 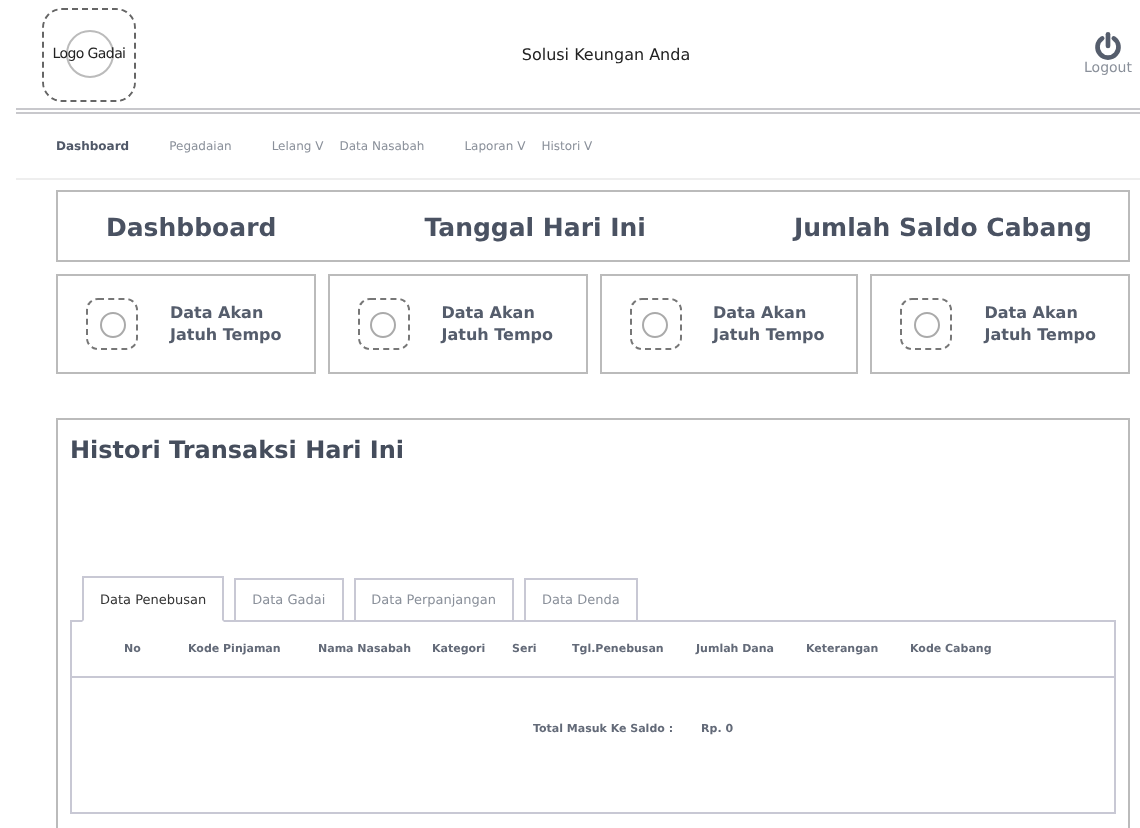 What do you see at coordinates (238, 450) in the screenshot?
I see `history-title: Histori Transaksi Hari Ini` at bounding box center [238, 450].